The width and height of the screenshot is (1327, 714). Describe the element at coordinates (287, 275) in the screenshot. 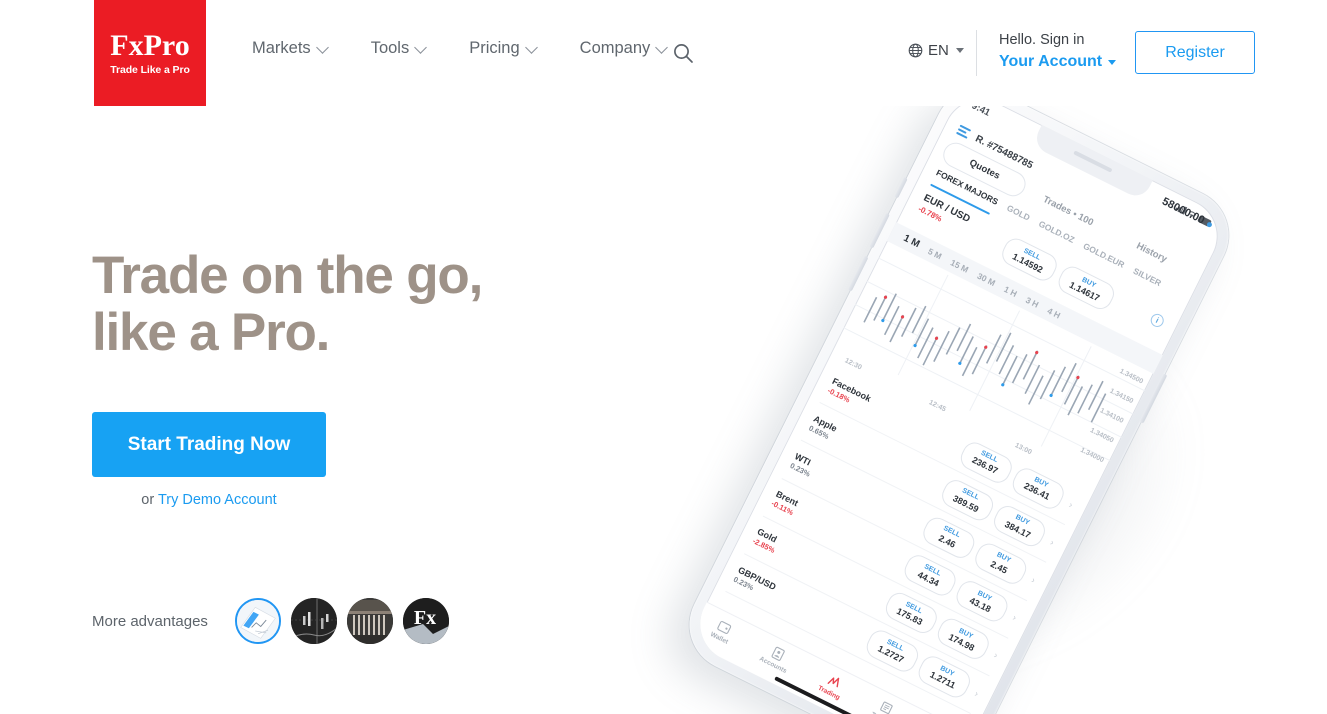

I see `hero-title-line1: Trade on the go,` at that location.